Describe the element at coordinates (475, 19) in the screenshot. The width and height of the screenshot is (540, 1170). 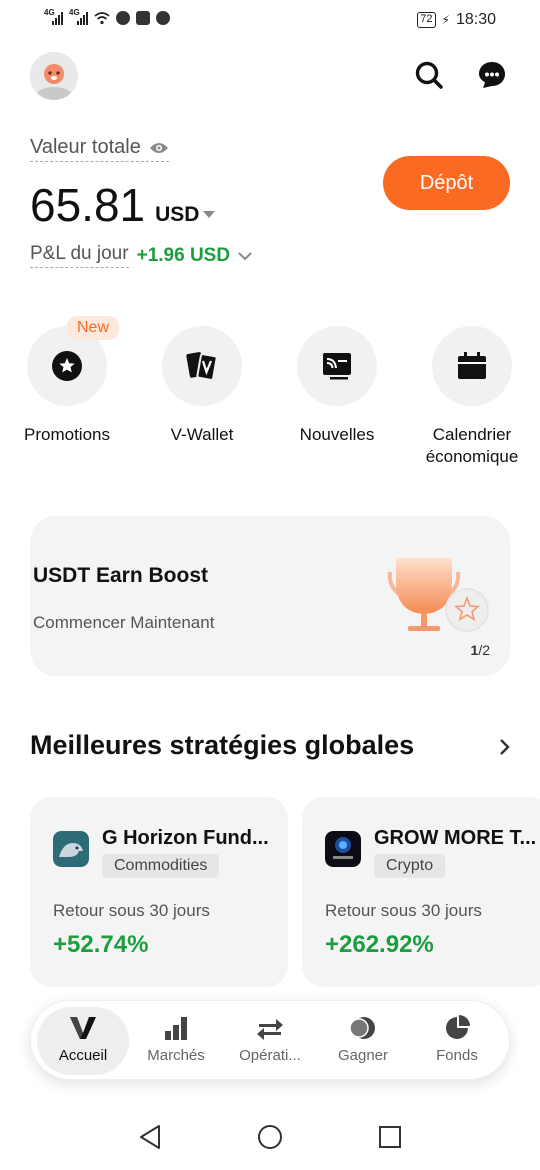
I see `clock: 18:30` at that location.